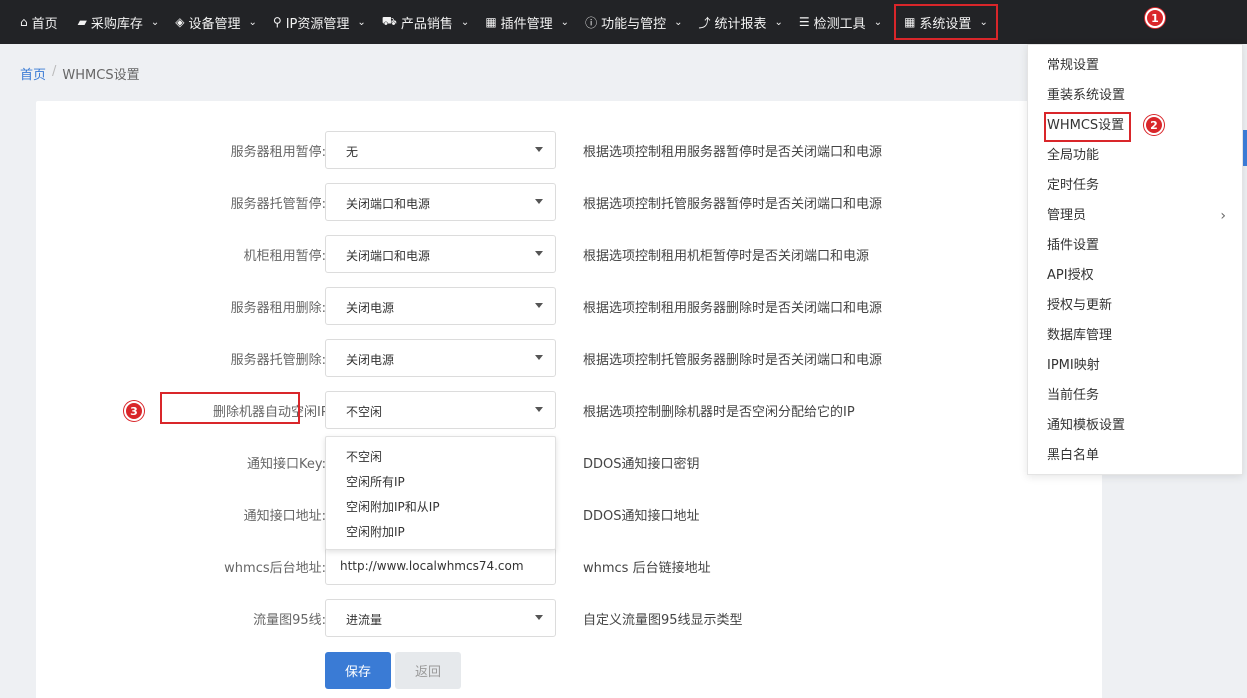 This screenshot has width=1247, height=698. I want to click on submenu-item-whmcs-settings: WHMCS设置, so click(1135, 126).